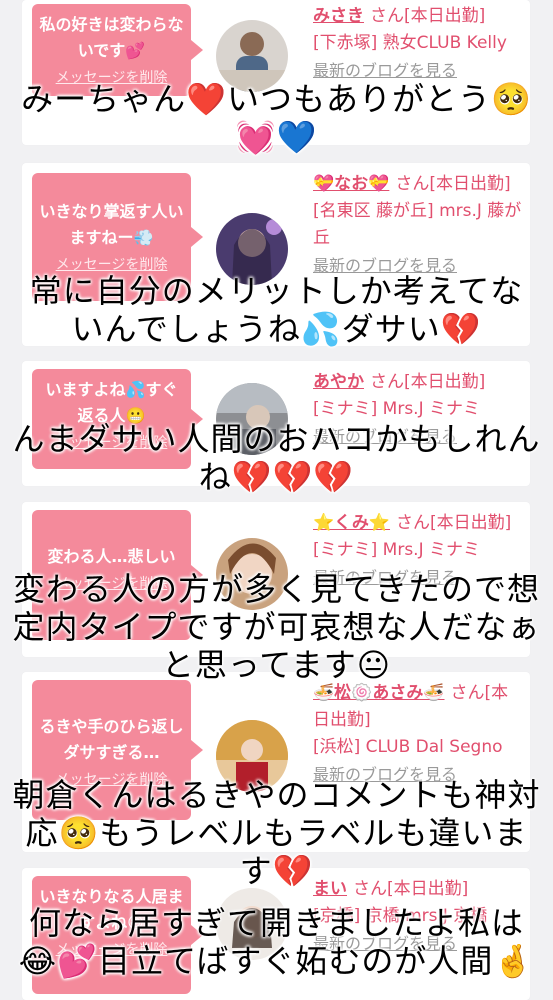  Describe the element at coordinates (111, 37) in the screenshot. I see `message-text: 私の好きは変わらないです💕` at that location.